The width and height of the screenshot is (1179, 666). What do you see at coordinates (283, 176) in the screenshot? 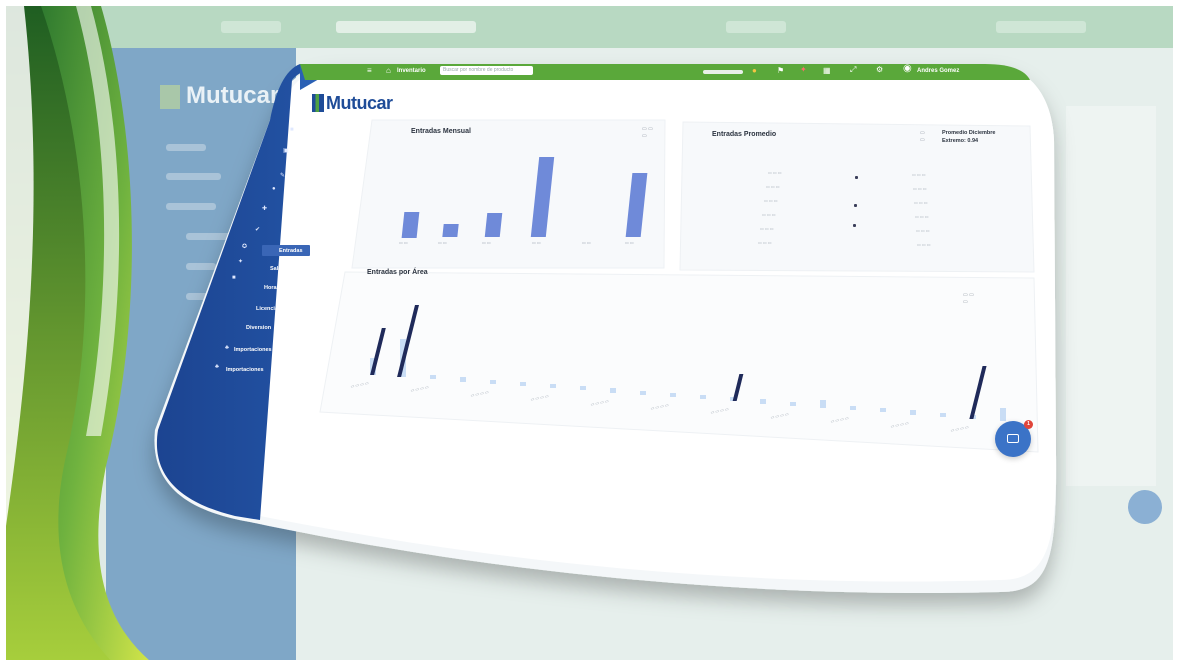
I see `wrench-icon: ✎` at bounding box center [283, 176].